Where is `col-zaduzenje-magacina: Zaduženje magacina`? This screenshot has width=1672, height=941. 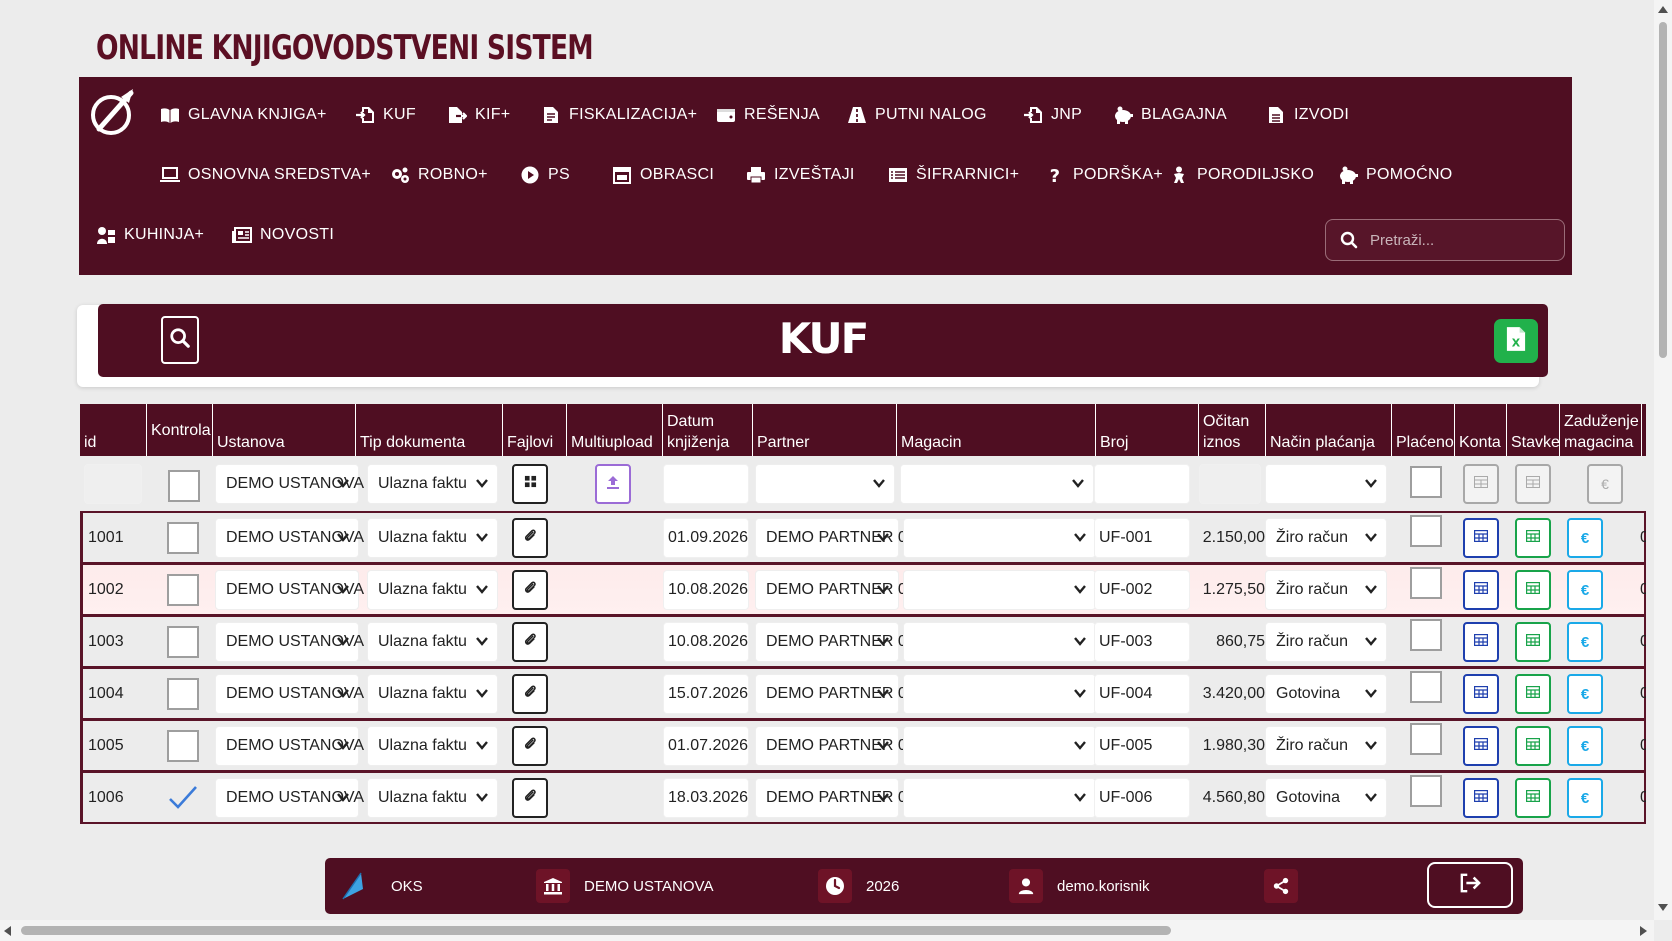
col-zaduzenje-magacina: Zaduženje magacina is located at coordinates (1601, 430).